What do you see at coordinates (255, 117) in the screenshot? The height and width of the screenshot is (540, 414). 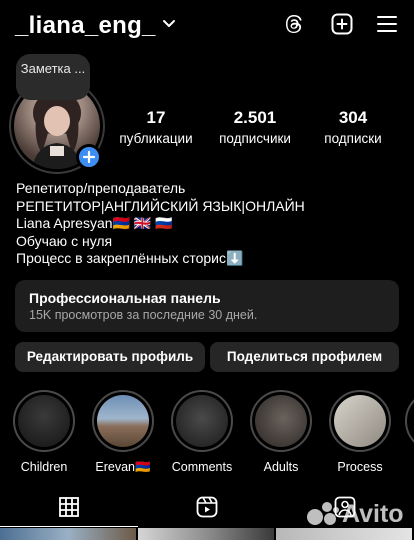 I see `followers-count: 2.501` at bounding box center [255, 117].